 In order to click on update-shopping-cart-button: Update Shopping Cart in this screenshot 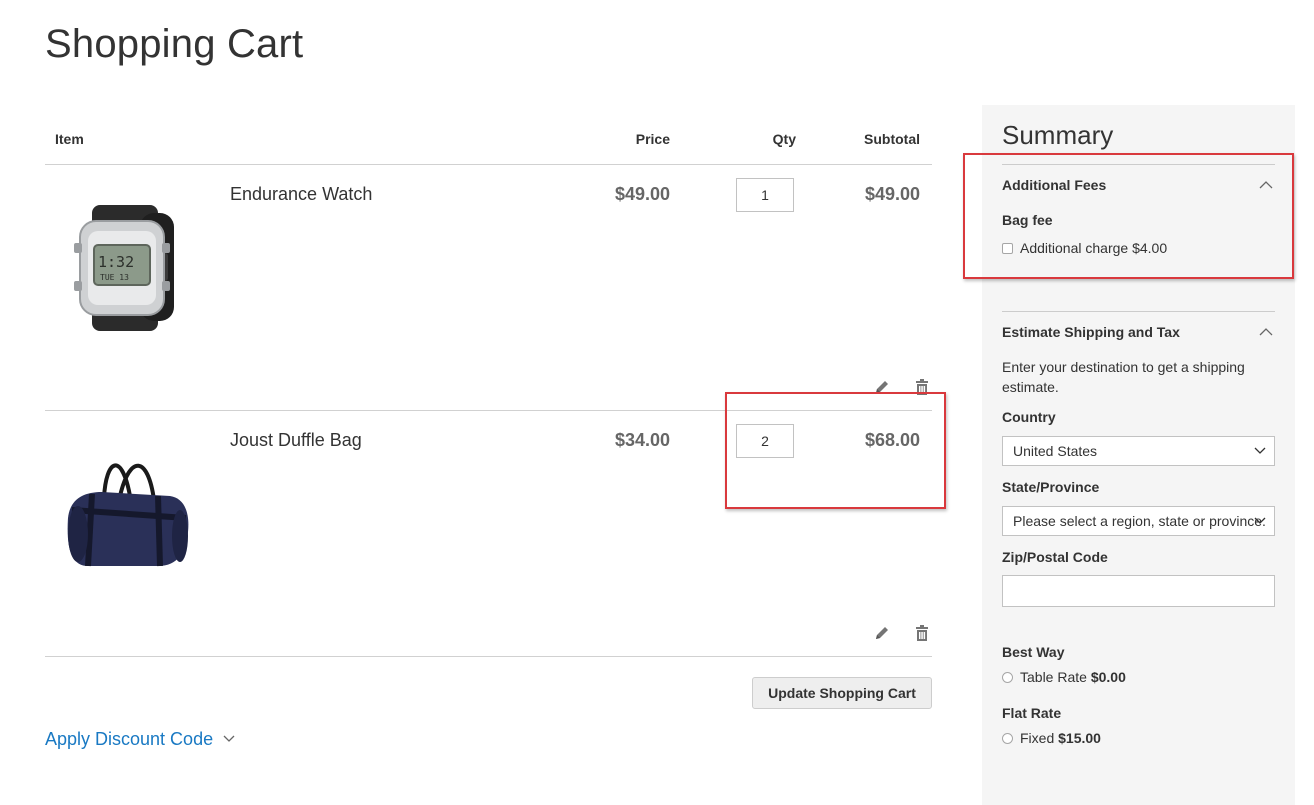, I will do `click(842, 693)`.